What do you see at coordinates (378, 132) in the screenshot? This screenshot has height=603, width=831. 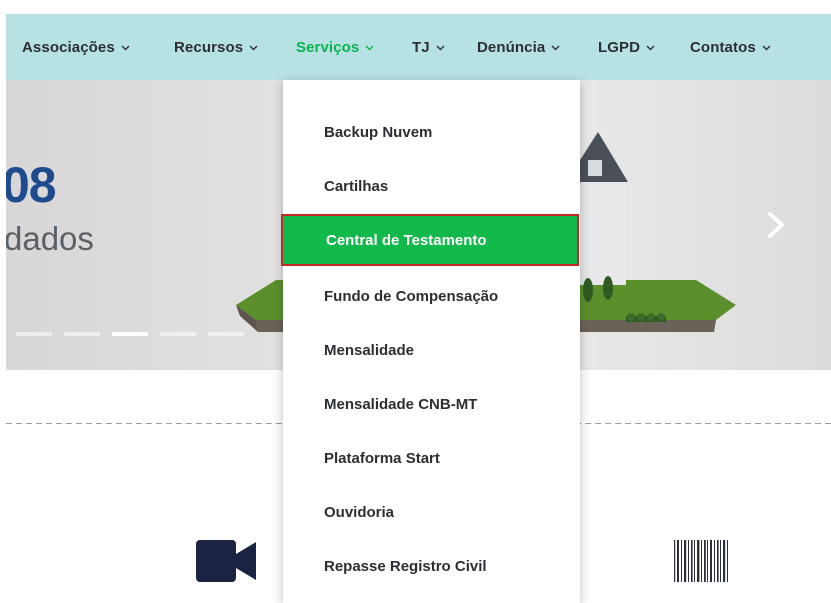 I see `menu-item-label: Backup Nuvem` at bounding box center [378, 132].